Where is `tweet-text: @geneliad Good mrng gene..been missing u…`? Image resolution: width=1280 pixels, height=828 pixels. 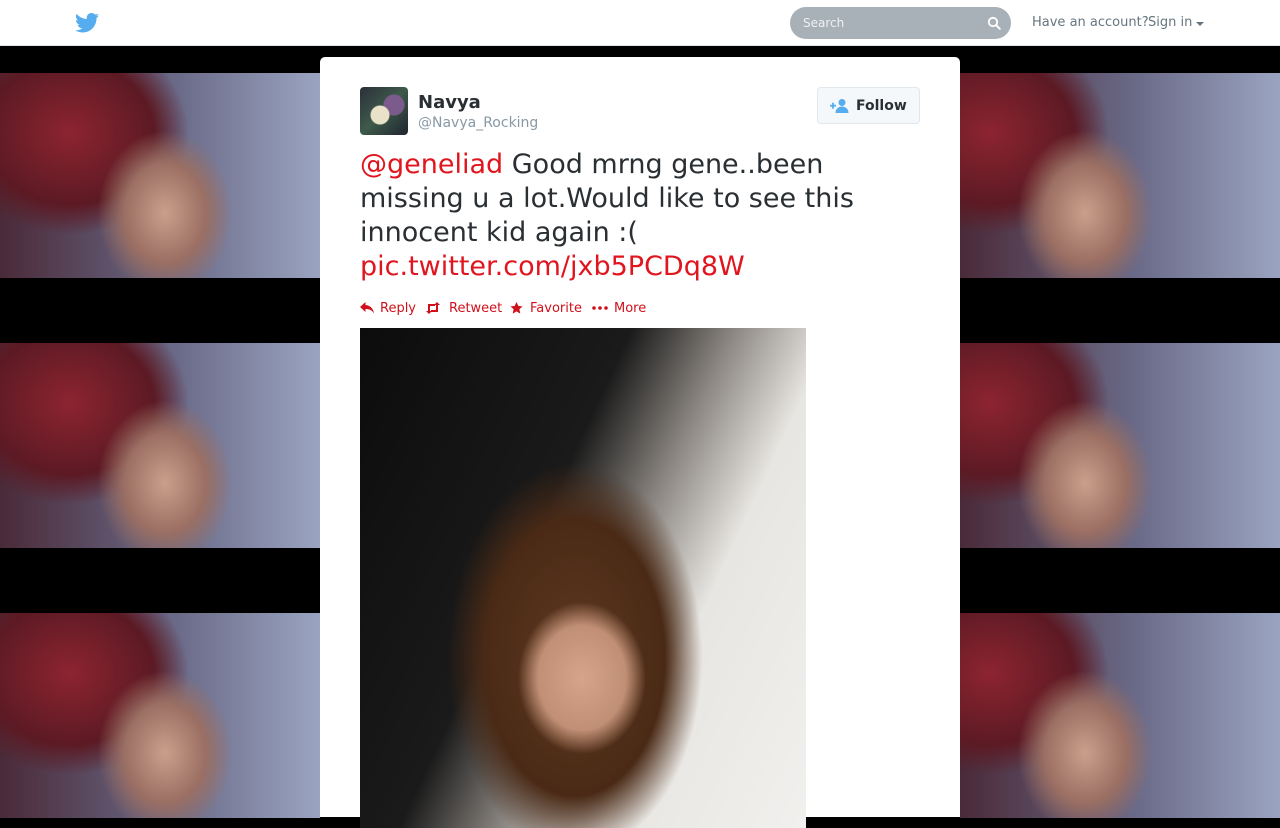 tweet-text: @geneliad Good mrng gene..been missing u… is located at coordinates (640, 216).